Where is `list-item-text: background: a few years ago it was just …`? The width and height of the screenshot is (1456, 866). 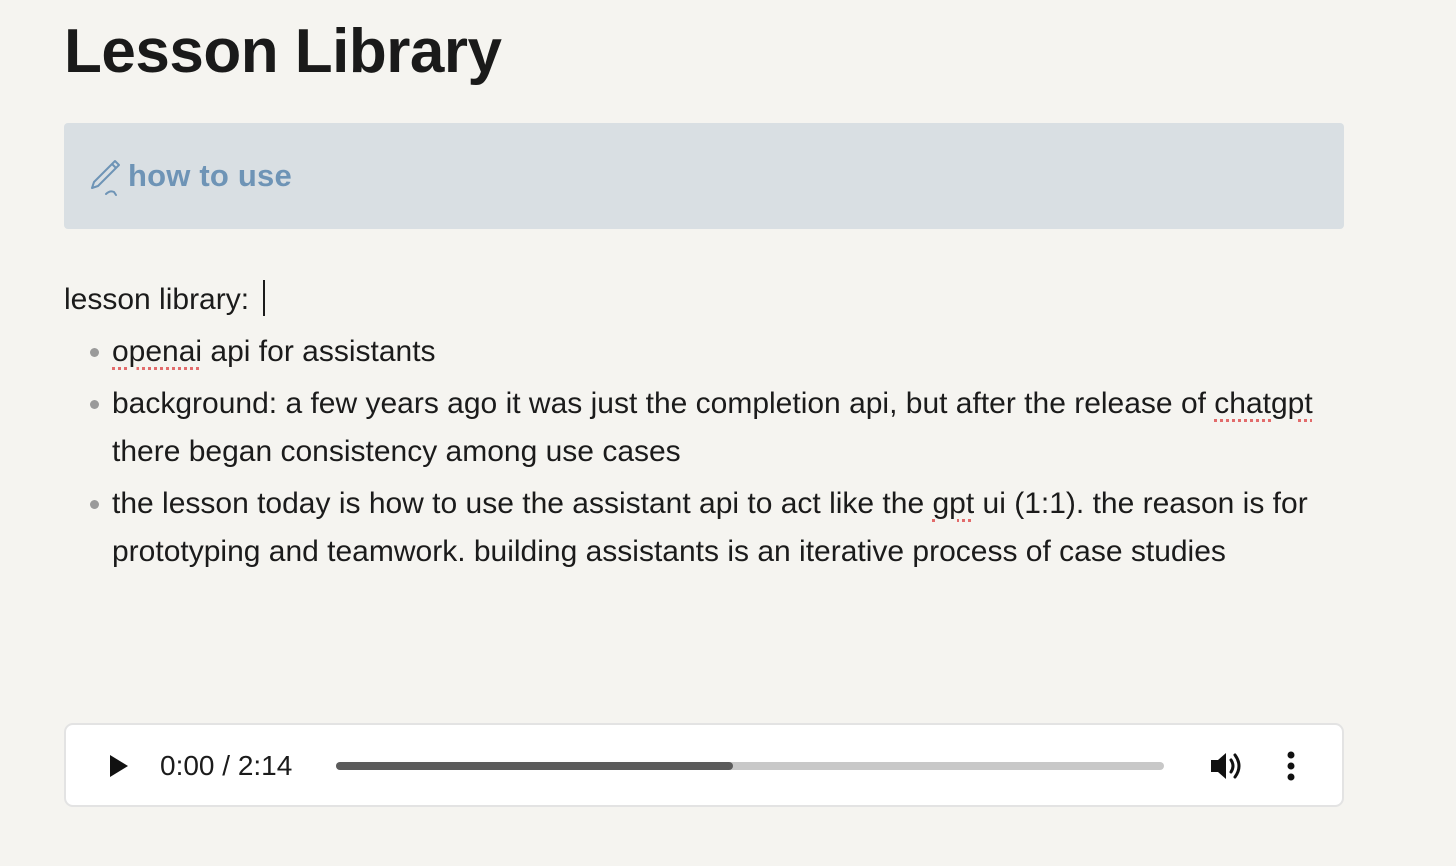 list-item-text: background: a few years ago it was just … is located at coordinates (733, 428).